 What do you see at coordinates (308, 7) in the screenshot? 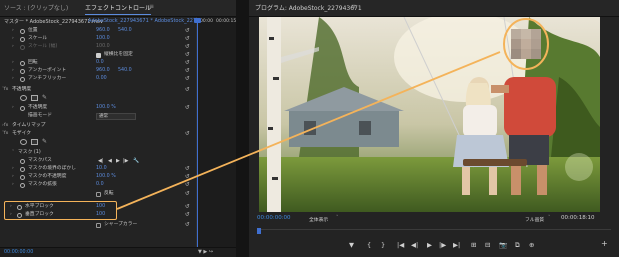
I see `tab-program: プログラム: AdobeStock_227943671` at bounding box center [308, 7].